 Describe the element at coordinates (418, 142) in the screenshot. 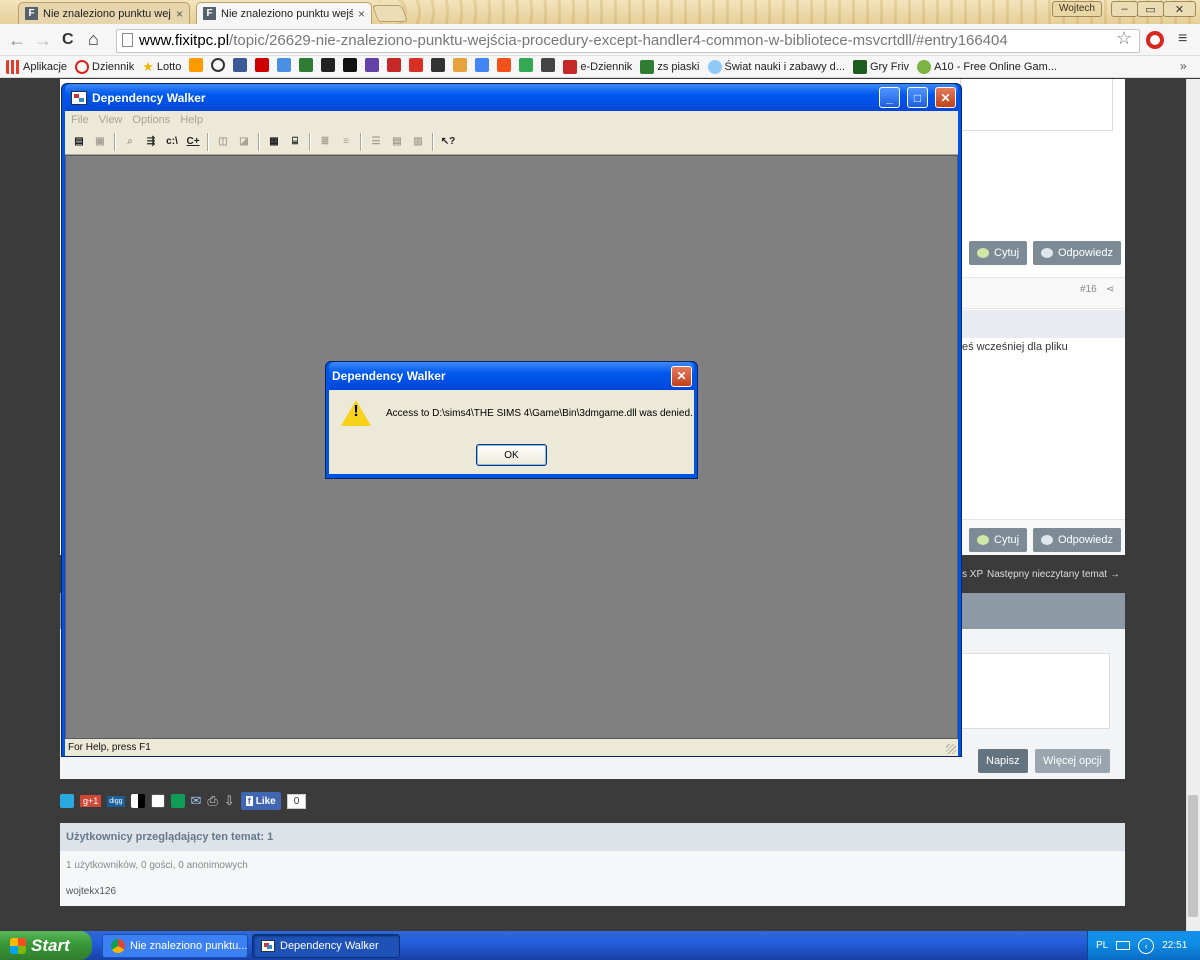

I see `tile-vertical-icon: ▥` at that location.